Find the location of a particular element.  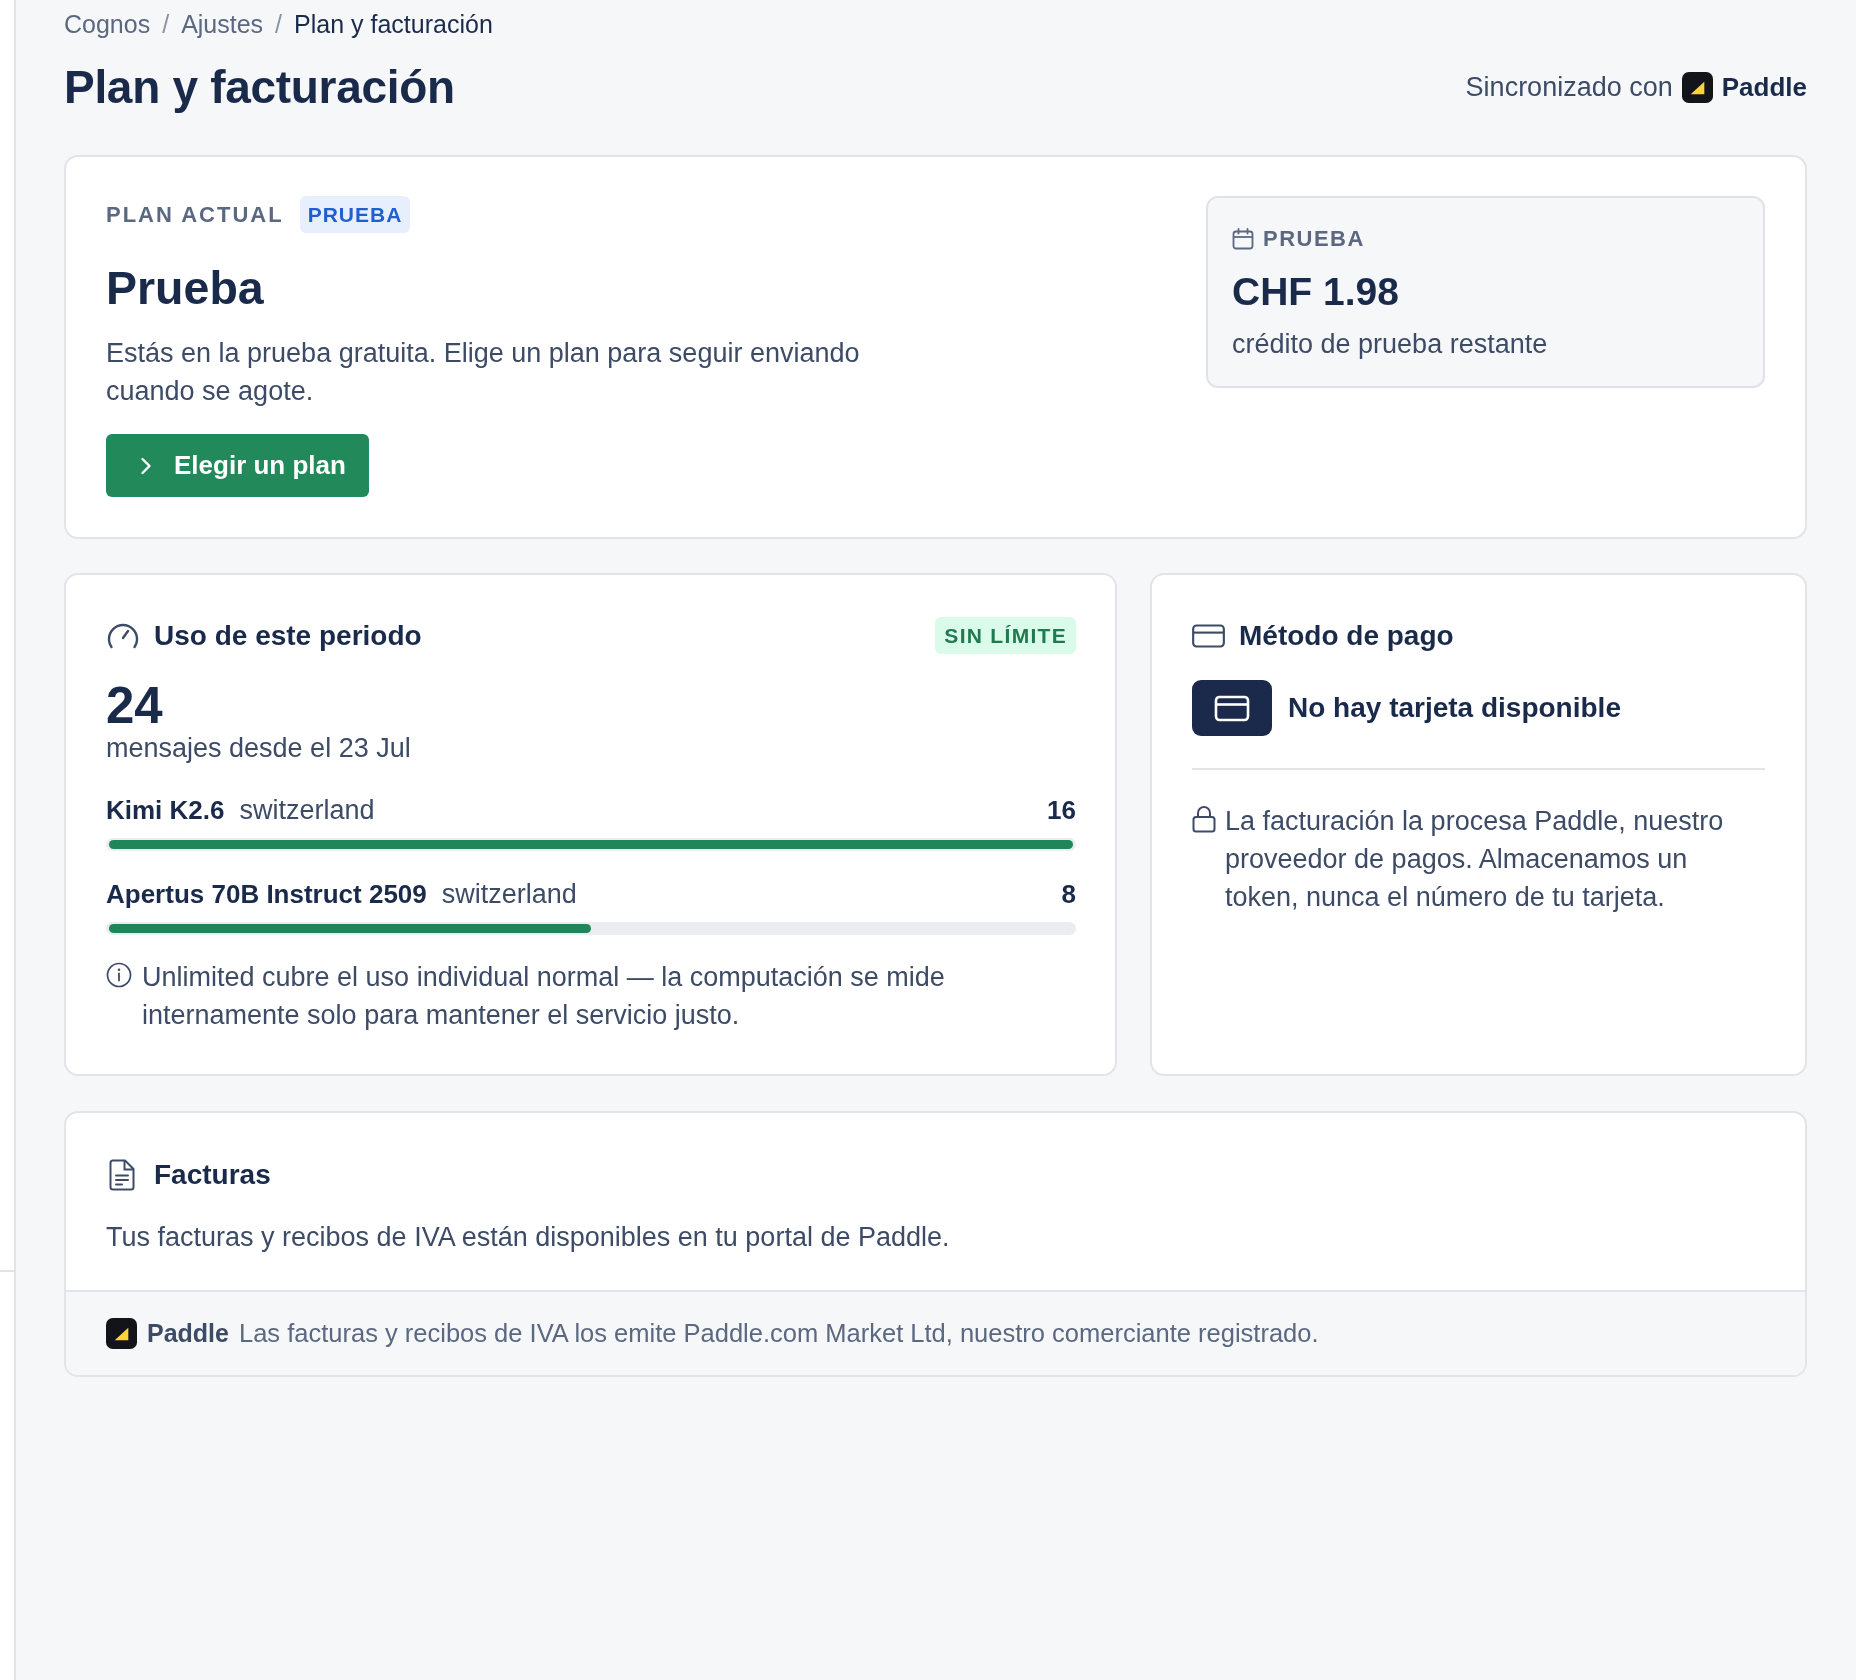

payment-title: Método de pago is located at coordinates (1346, 636).